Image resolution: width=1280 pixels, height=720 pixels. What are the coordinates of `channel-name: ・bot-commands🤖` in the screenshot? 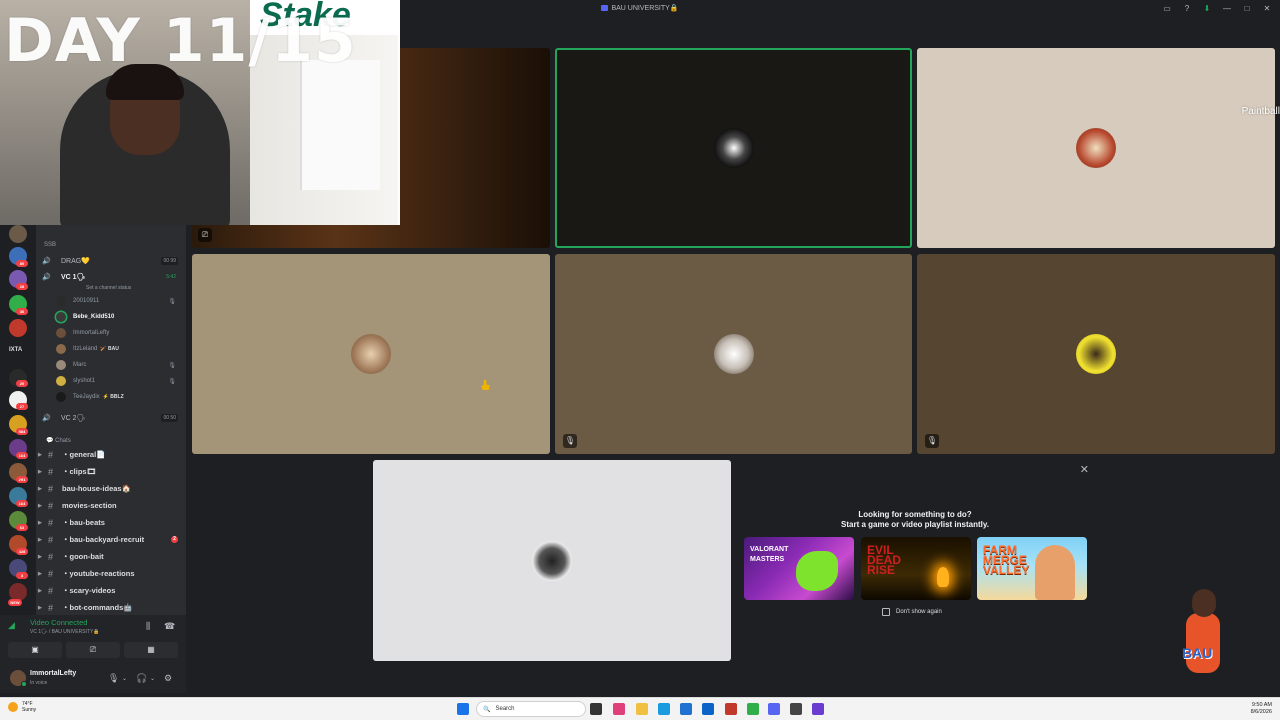 It's located at (97, 607).